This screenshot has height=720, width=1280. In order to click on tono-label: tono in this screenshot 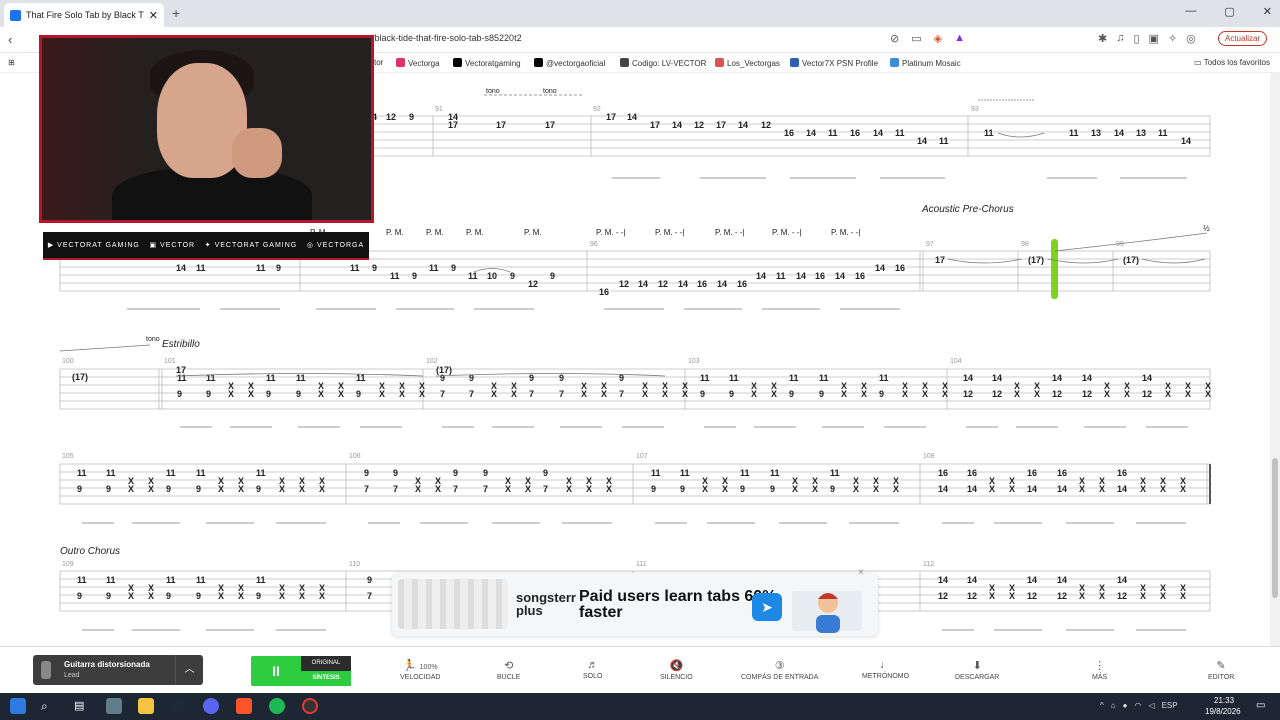, I will do `click(550, 91)`.